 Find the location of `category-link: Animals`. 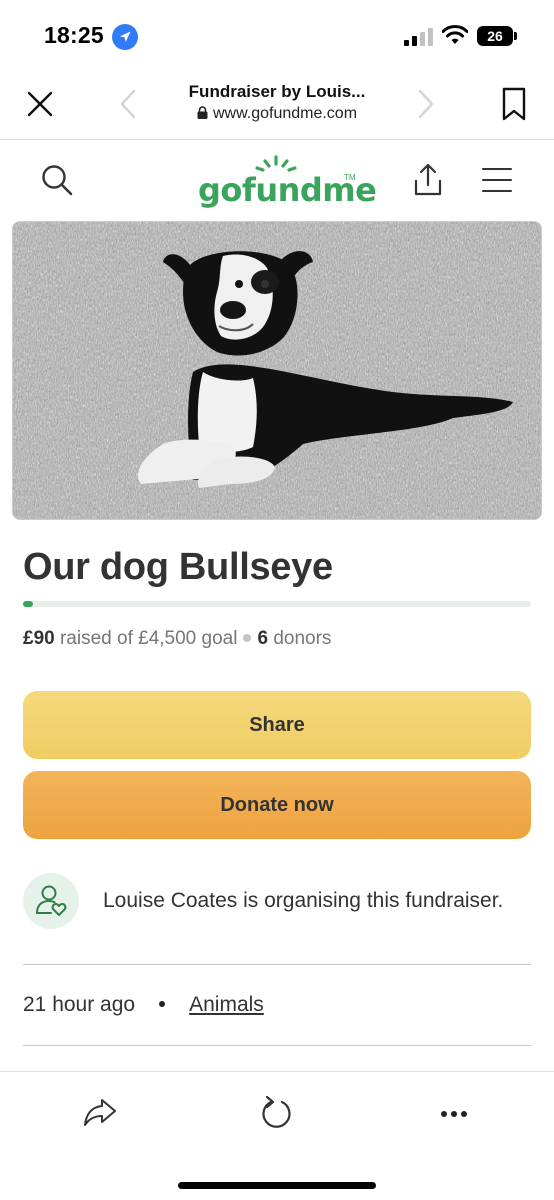

category-link: Animals is located at coordinates (226, 1004).